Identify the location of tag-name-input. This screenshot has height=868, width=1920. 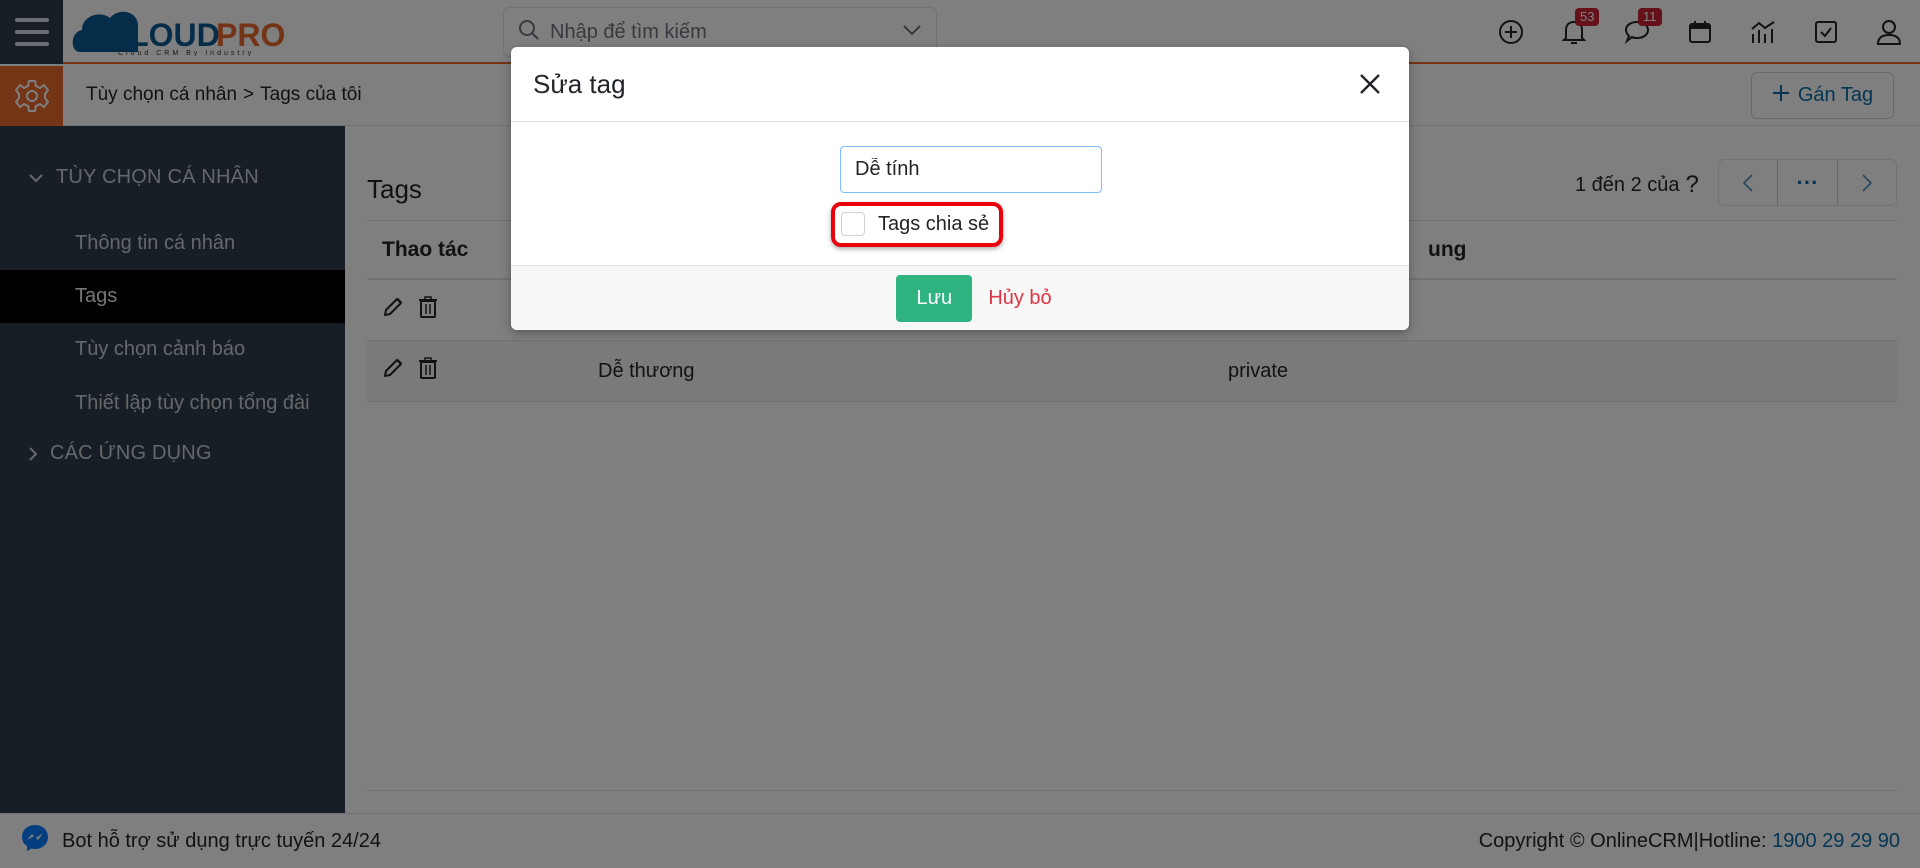
(971, 169).